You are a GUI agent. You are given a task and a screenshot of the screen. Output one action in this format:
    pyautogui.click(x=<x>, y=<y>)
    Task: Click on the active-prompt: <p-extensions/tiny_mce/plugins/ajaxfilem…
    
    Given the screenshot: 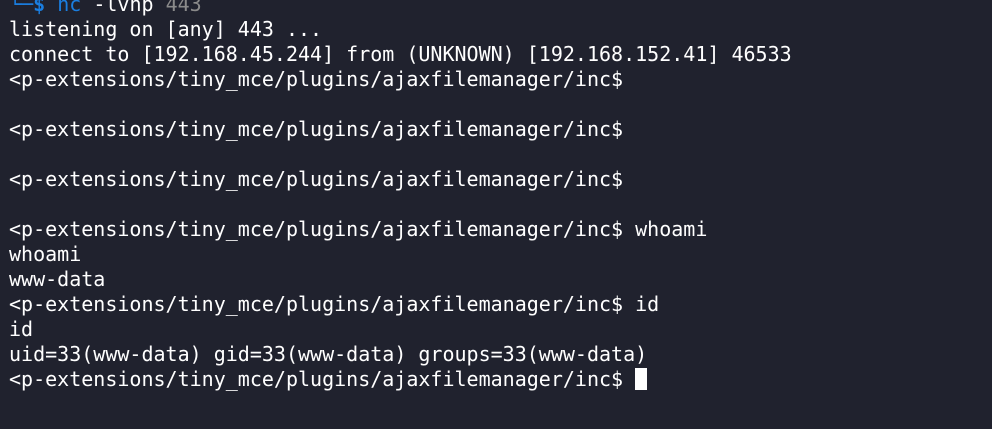 What is the action you would take?
    pyautogui.click(x=316, y=379)
    